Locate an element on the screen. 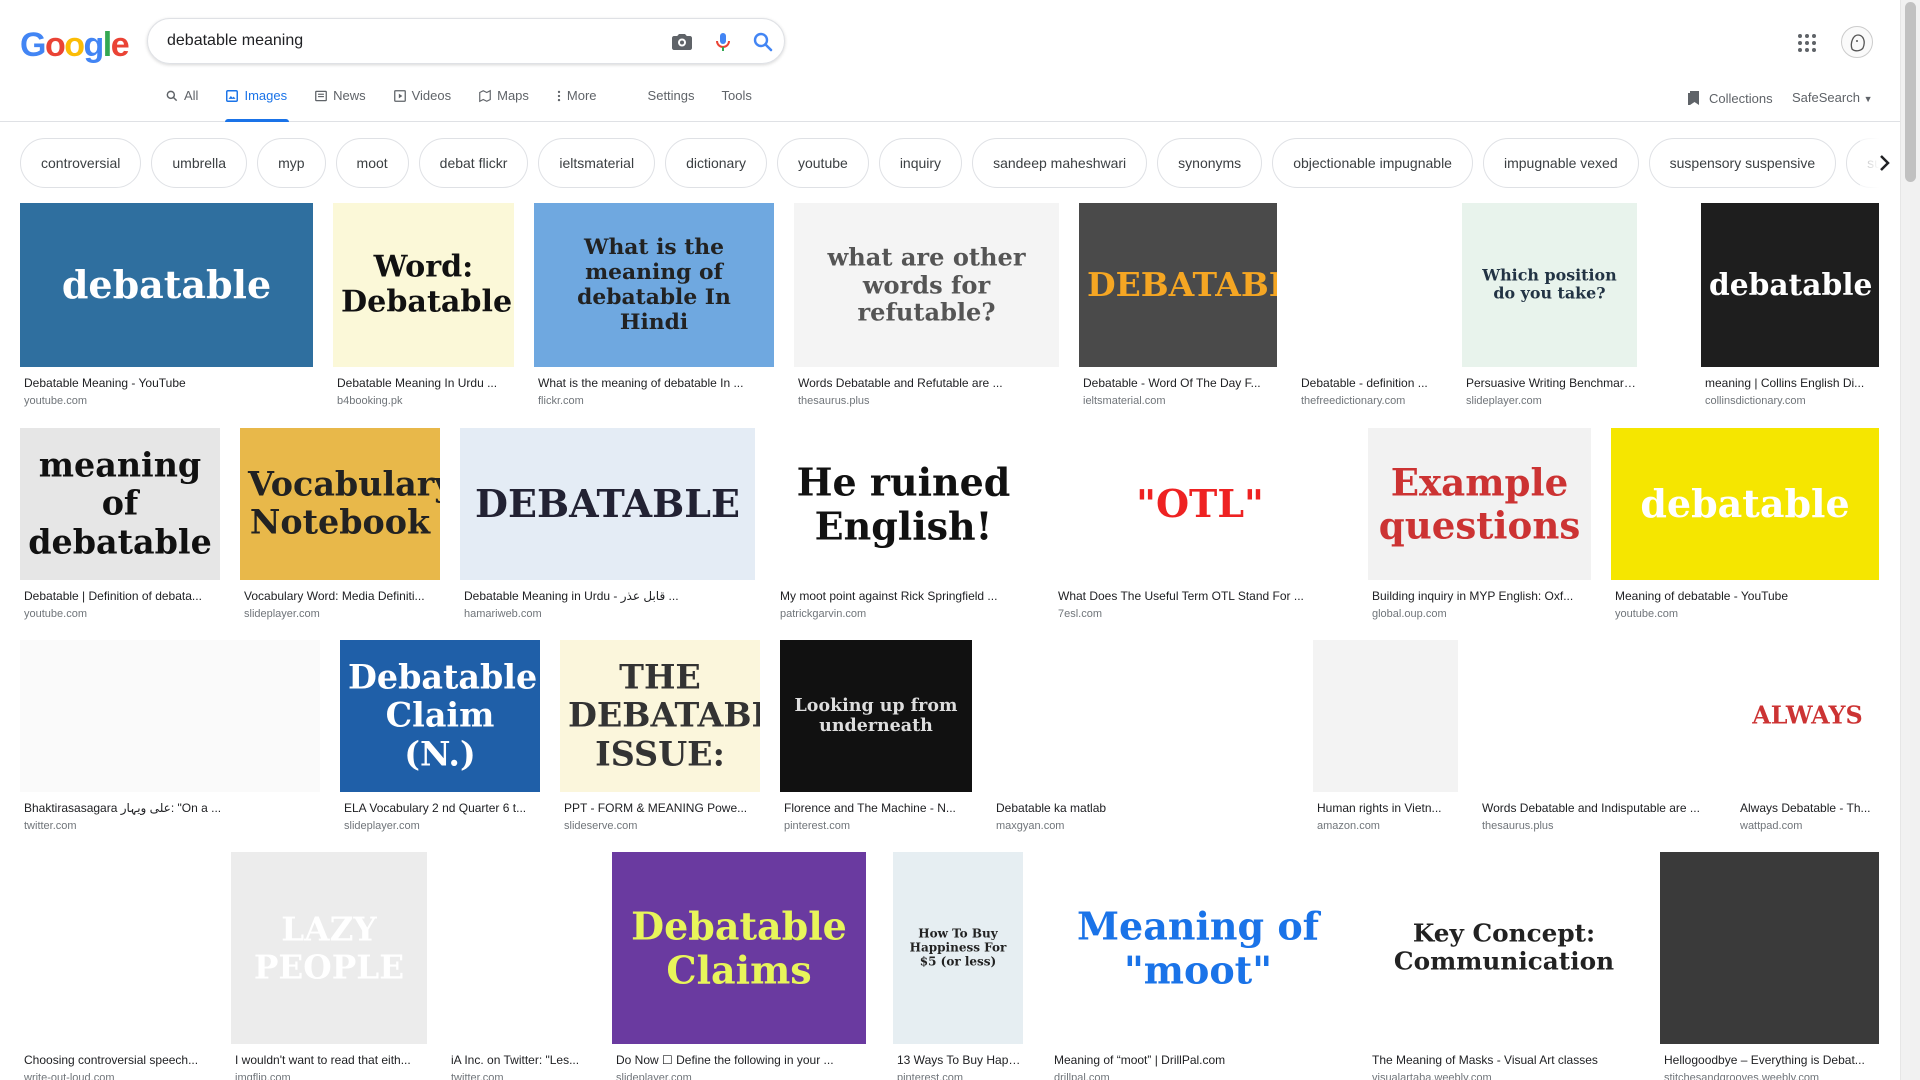  result-title: Debatable ka matlab is located at coordinates (1142, 808).